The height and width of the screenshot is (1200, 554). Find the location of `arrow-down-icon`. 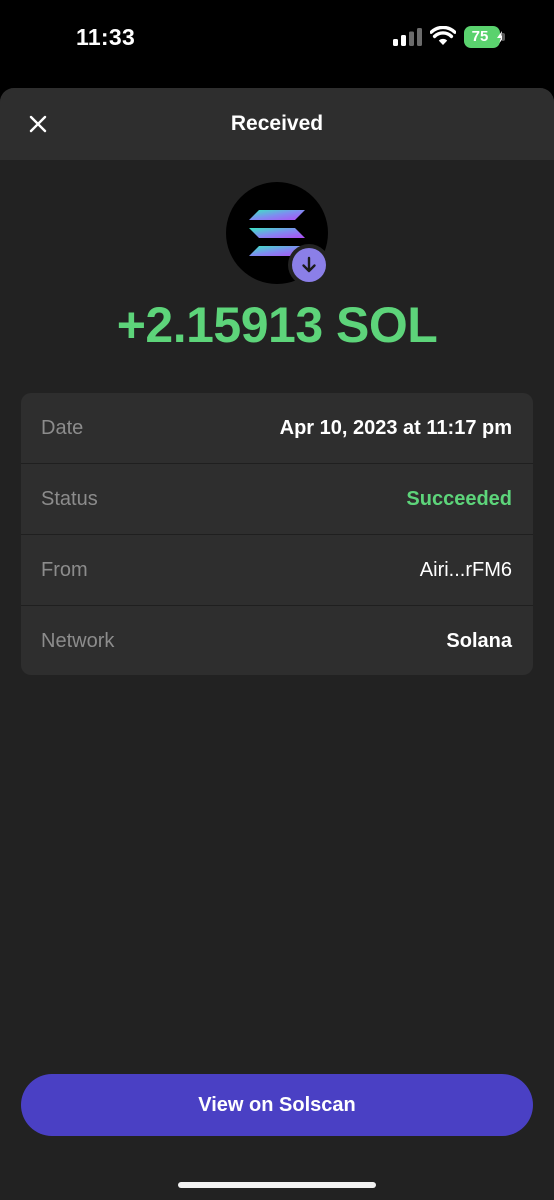

arrow-down-icon is located at coordinates (309, 264).